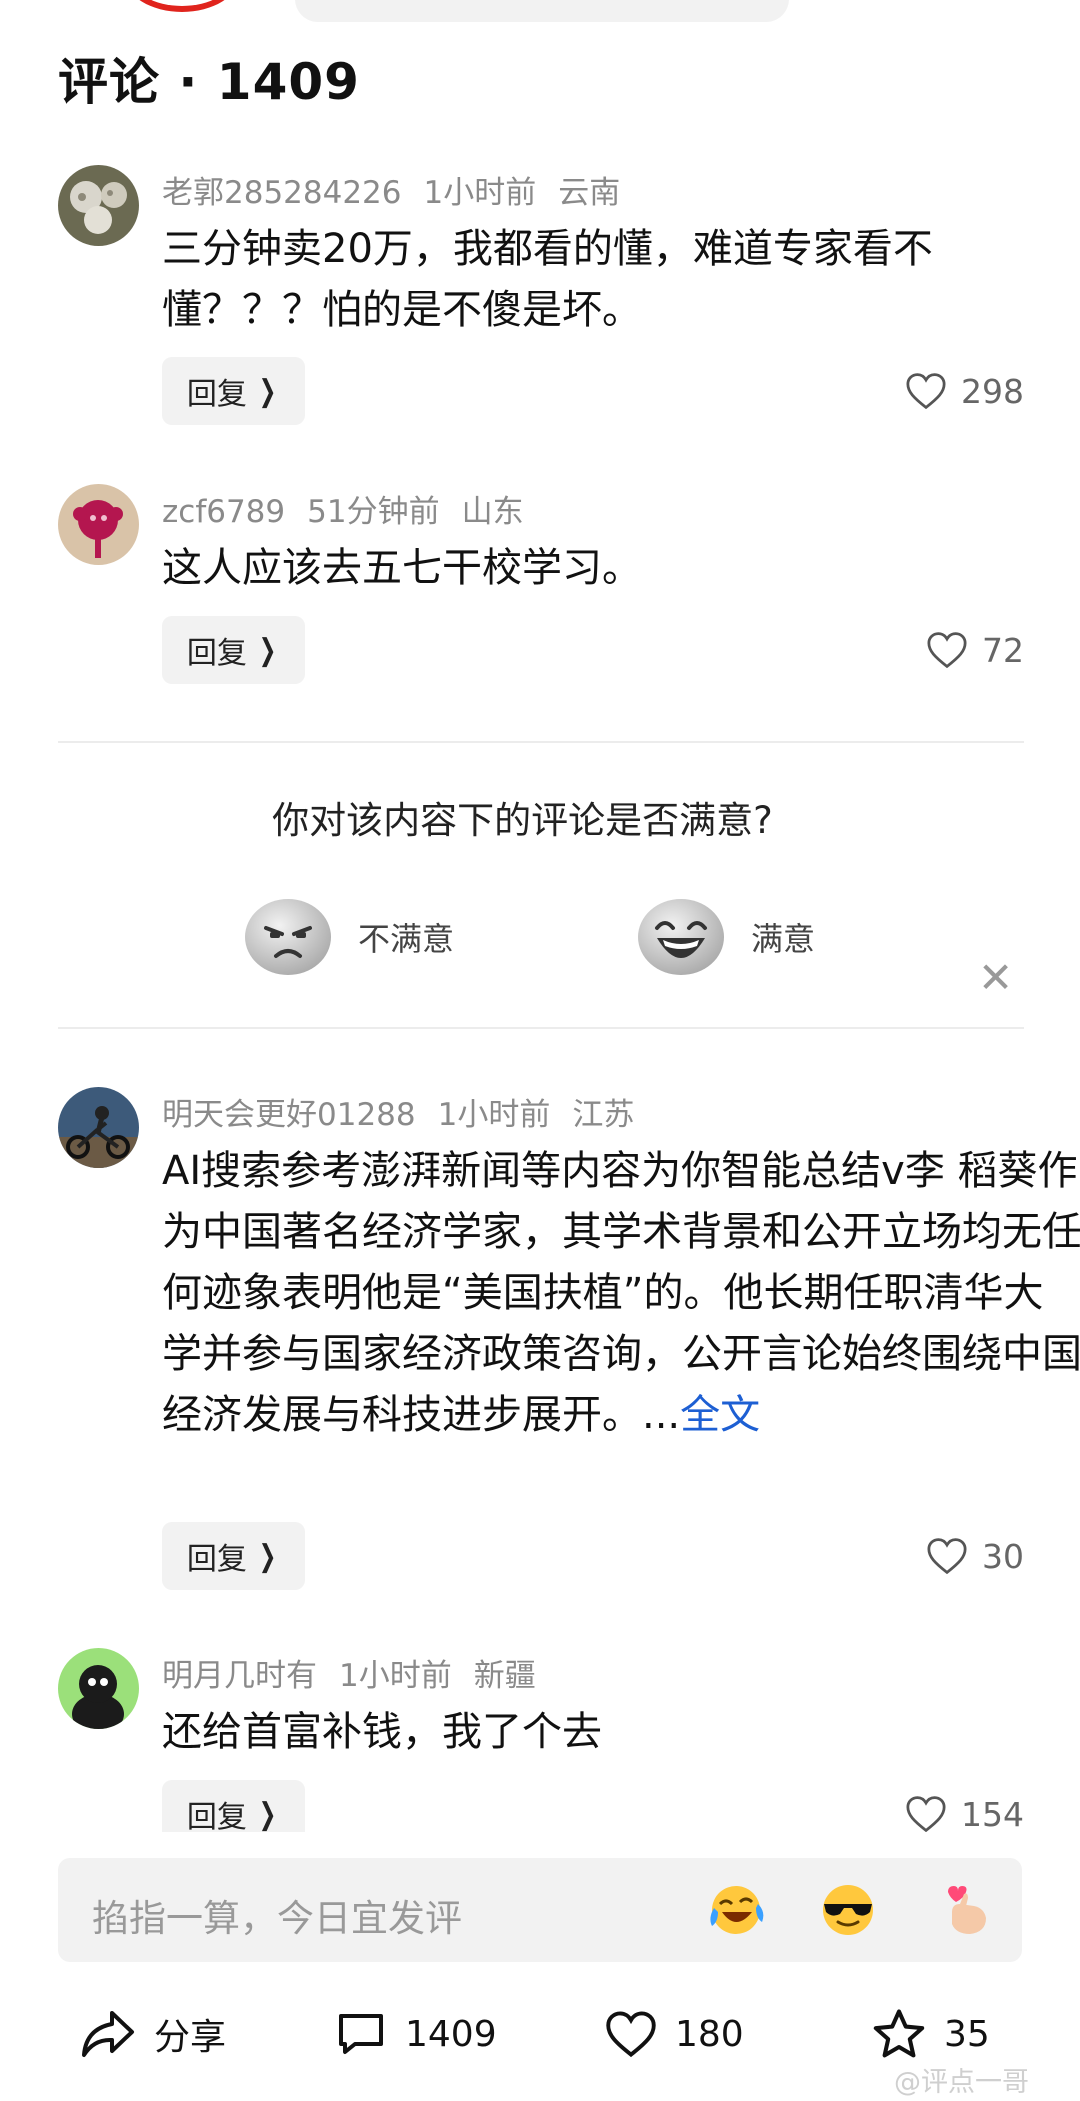  What do you see at coordinates (975, 1556) in the screenshot?
I see `like-button: 30` at bounding box center [975, 1556].